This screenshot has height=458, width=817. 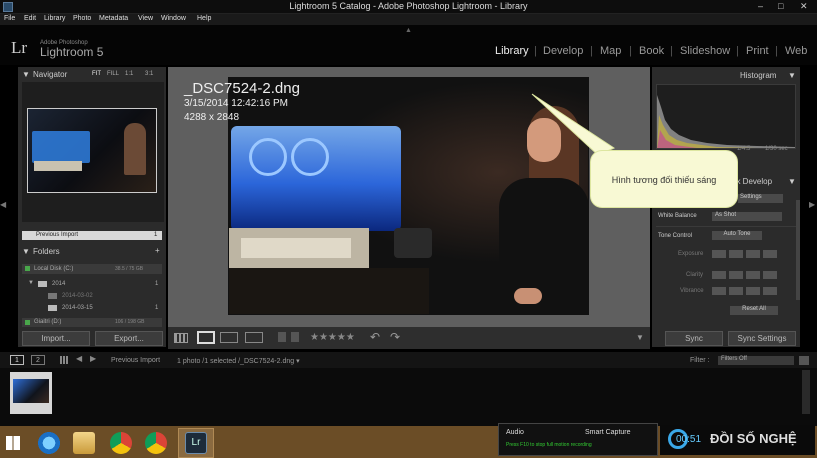 What do you see at coordinates (49, 443) in the screenshot?
I see `ie-icon` at bounding box center [49, 443].